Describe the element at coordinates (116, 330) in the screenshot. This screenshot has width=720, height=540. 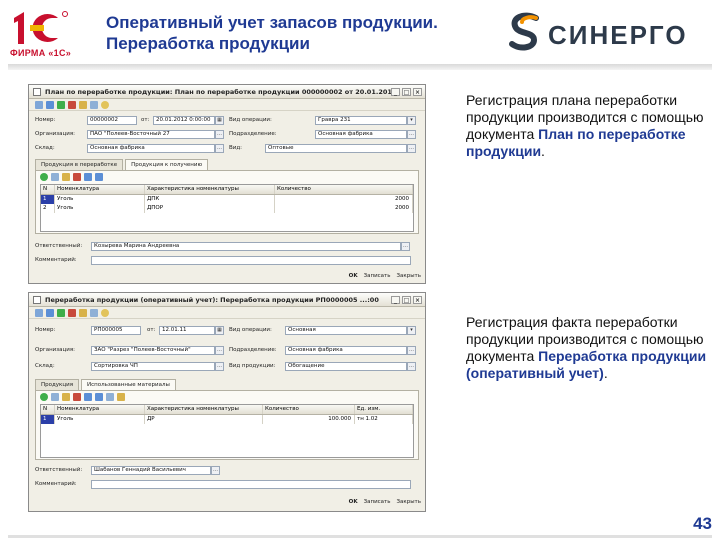
I see `number-field: РП000005` at that location.